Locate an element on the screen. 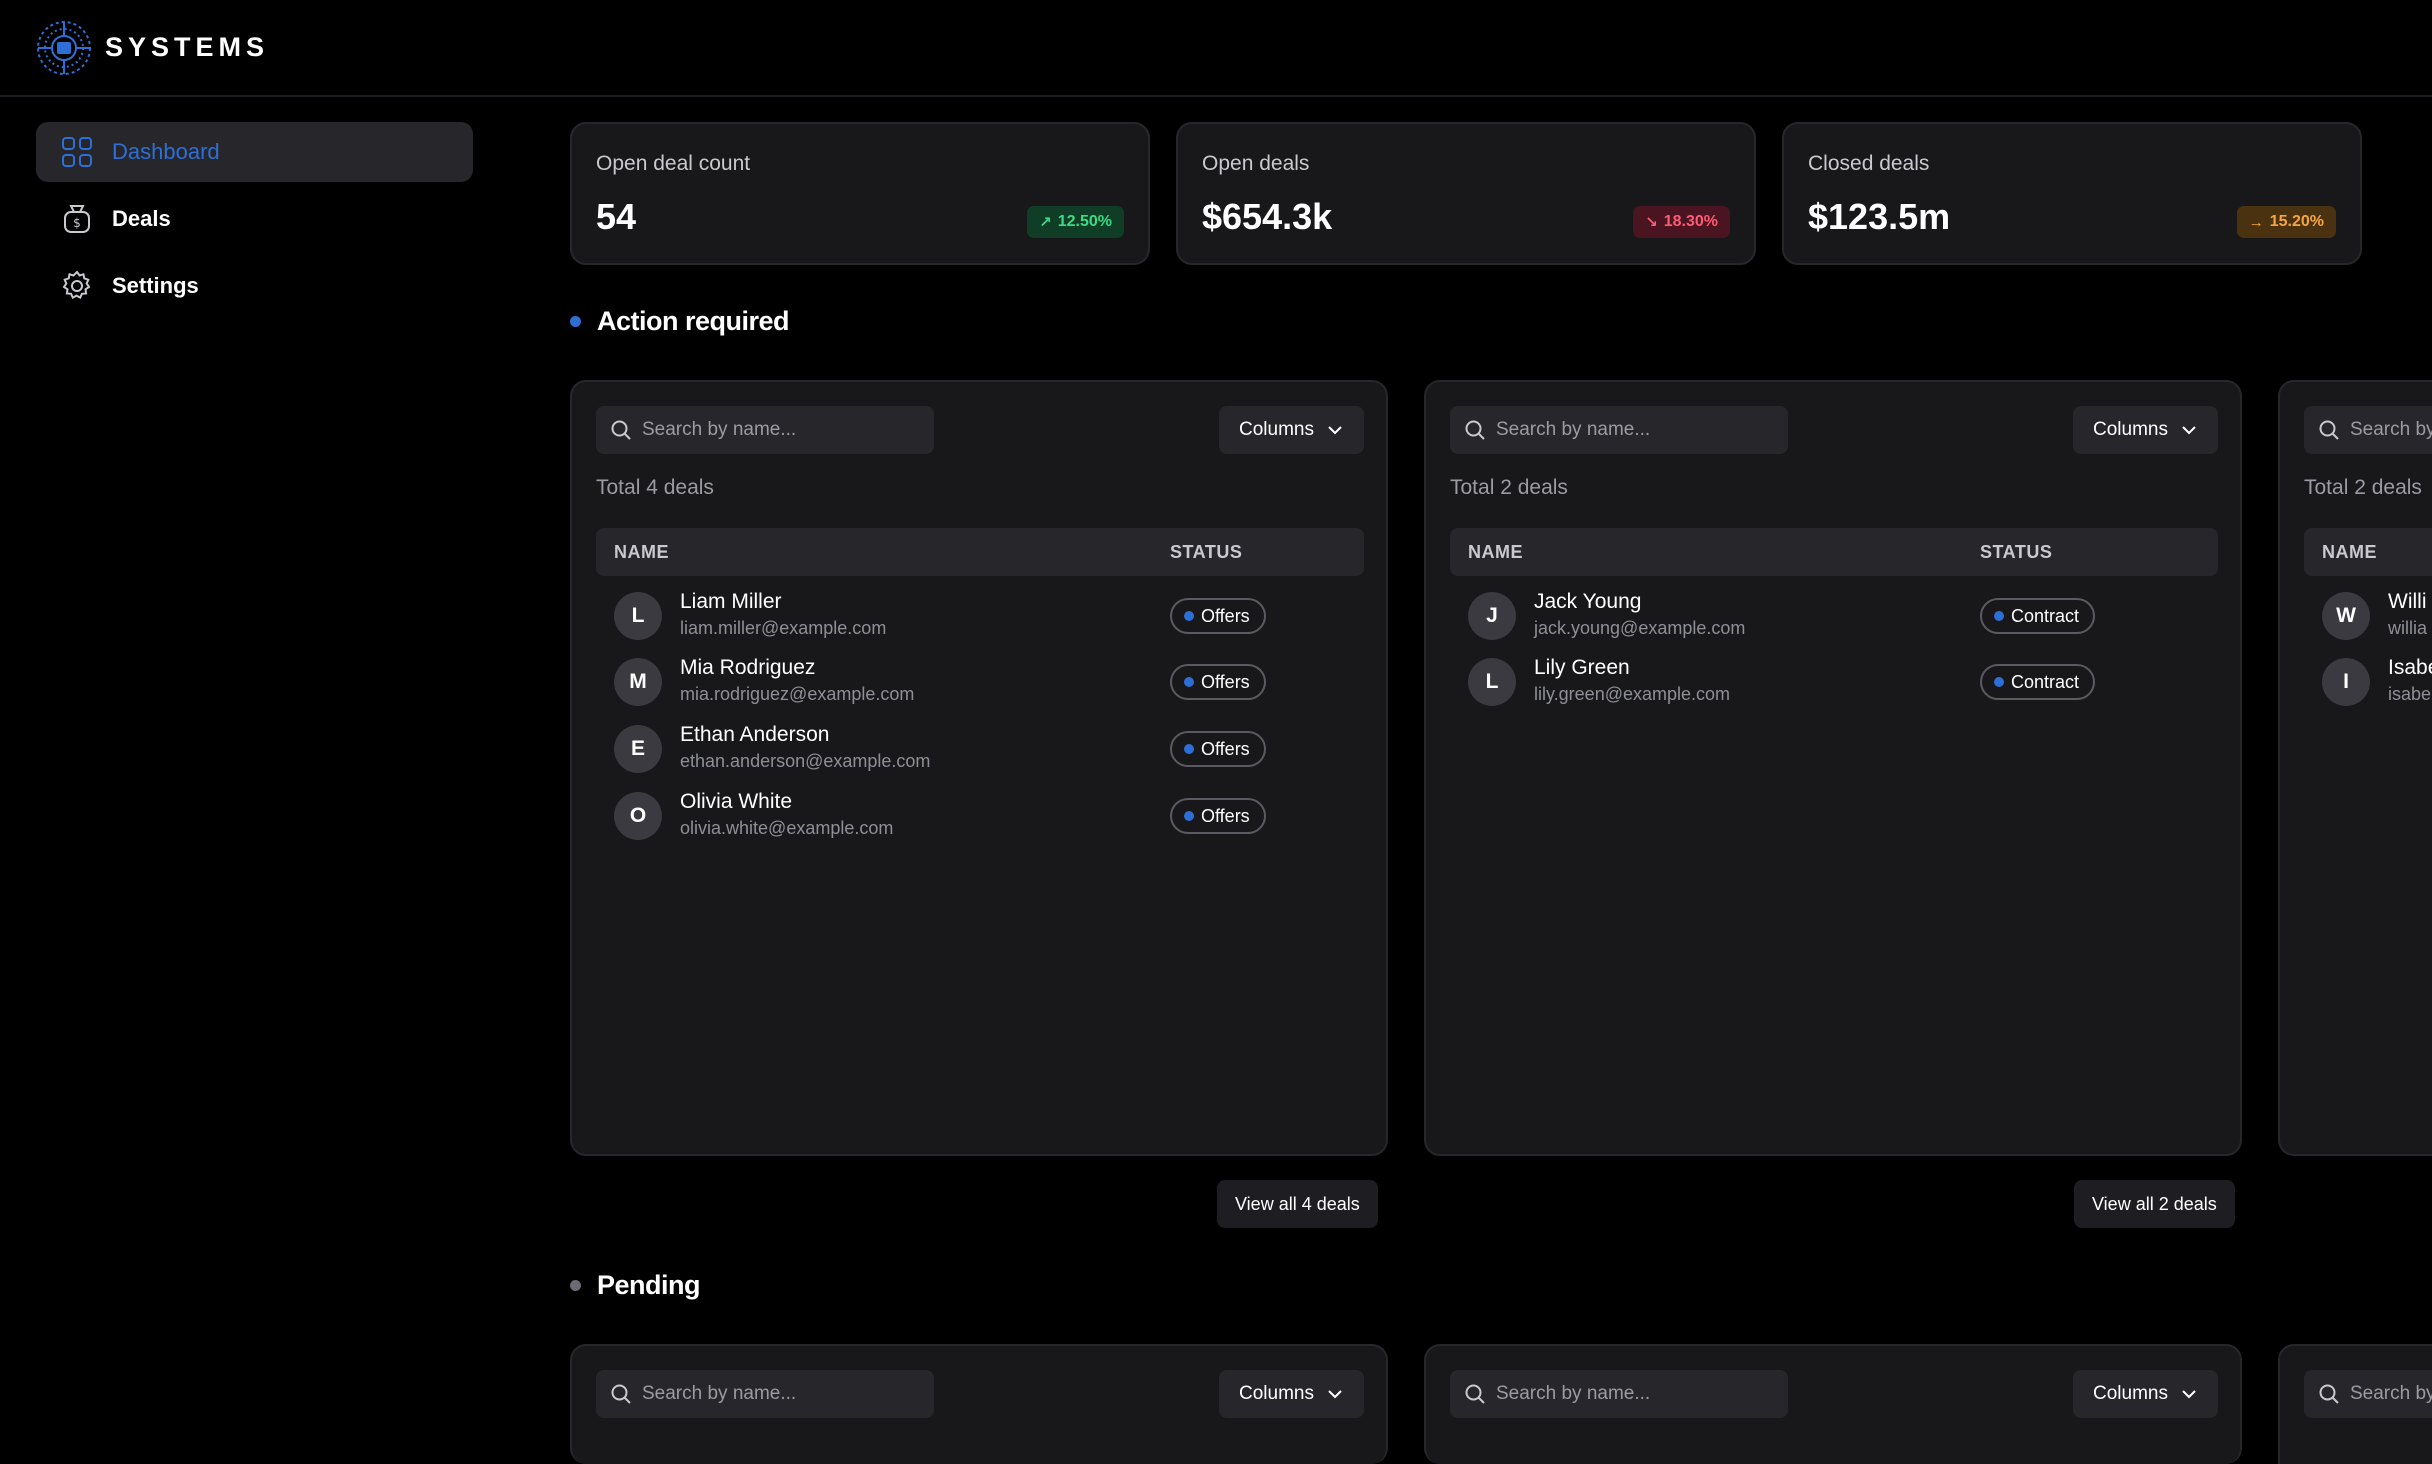  table-row: W Willi willia is located at coordinates (2368, 615).